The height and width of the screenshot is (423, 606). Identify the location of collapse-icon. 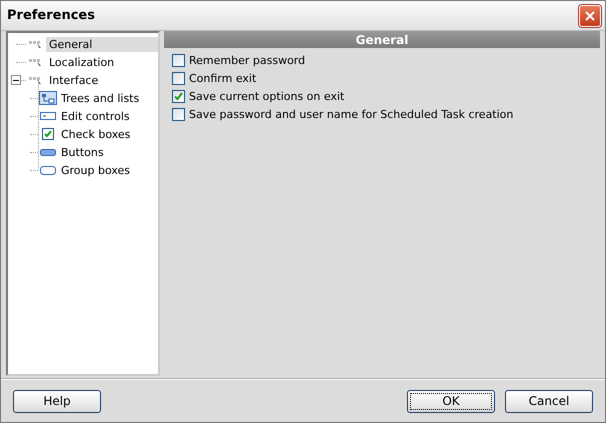
(16, 80).